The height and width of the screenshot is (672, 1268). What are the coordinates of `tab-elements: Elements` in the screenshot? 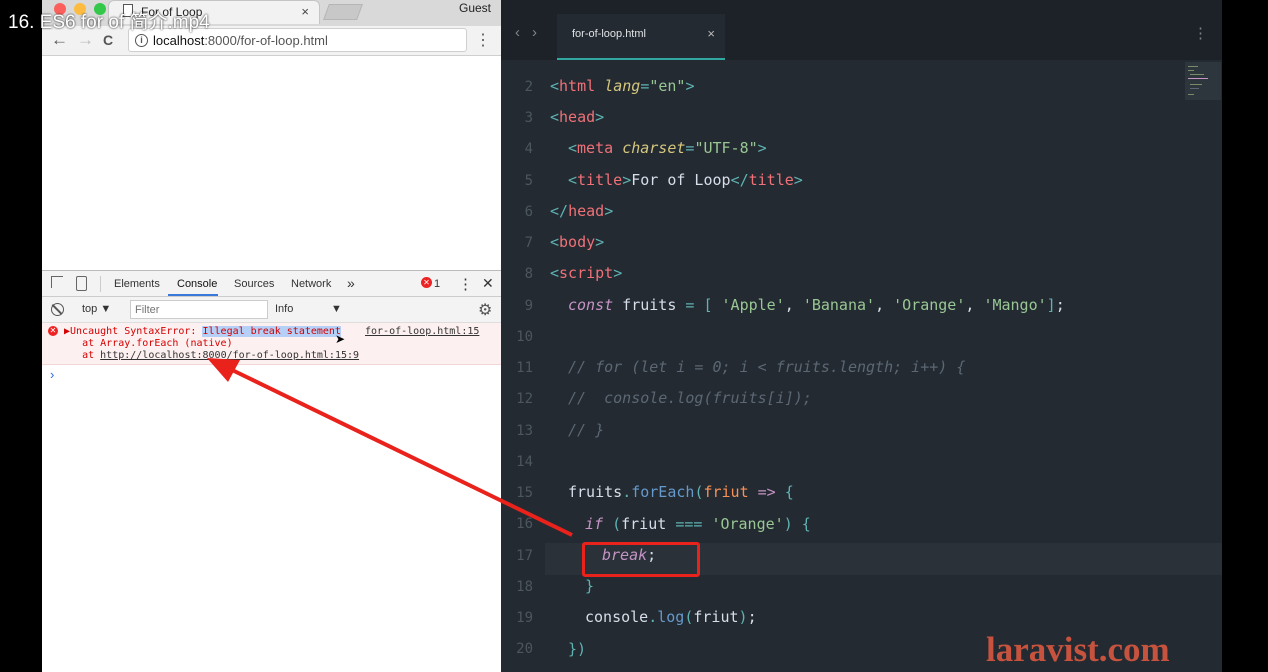 It's located at (137, 284).